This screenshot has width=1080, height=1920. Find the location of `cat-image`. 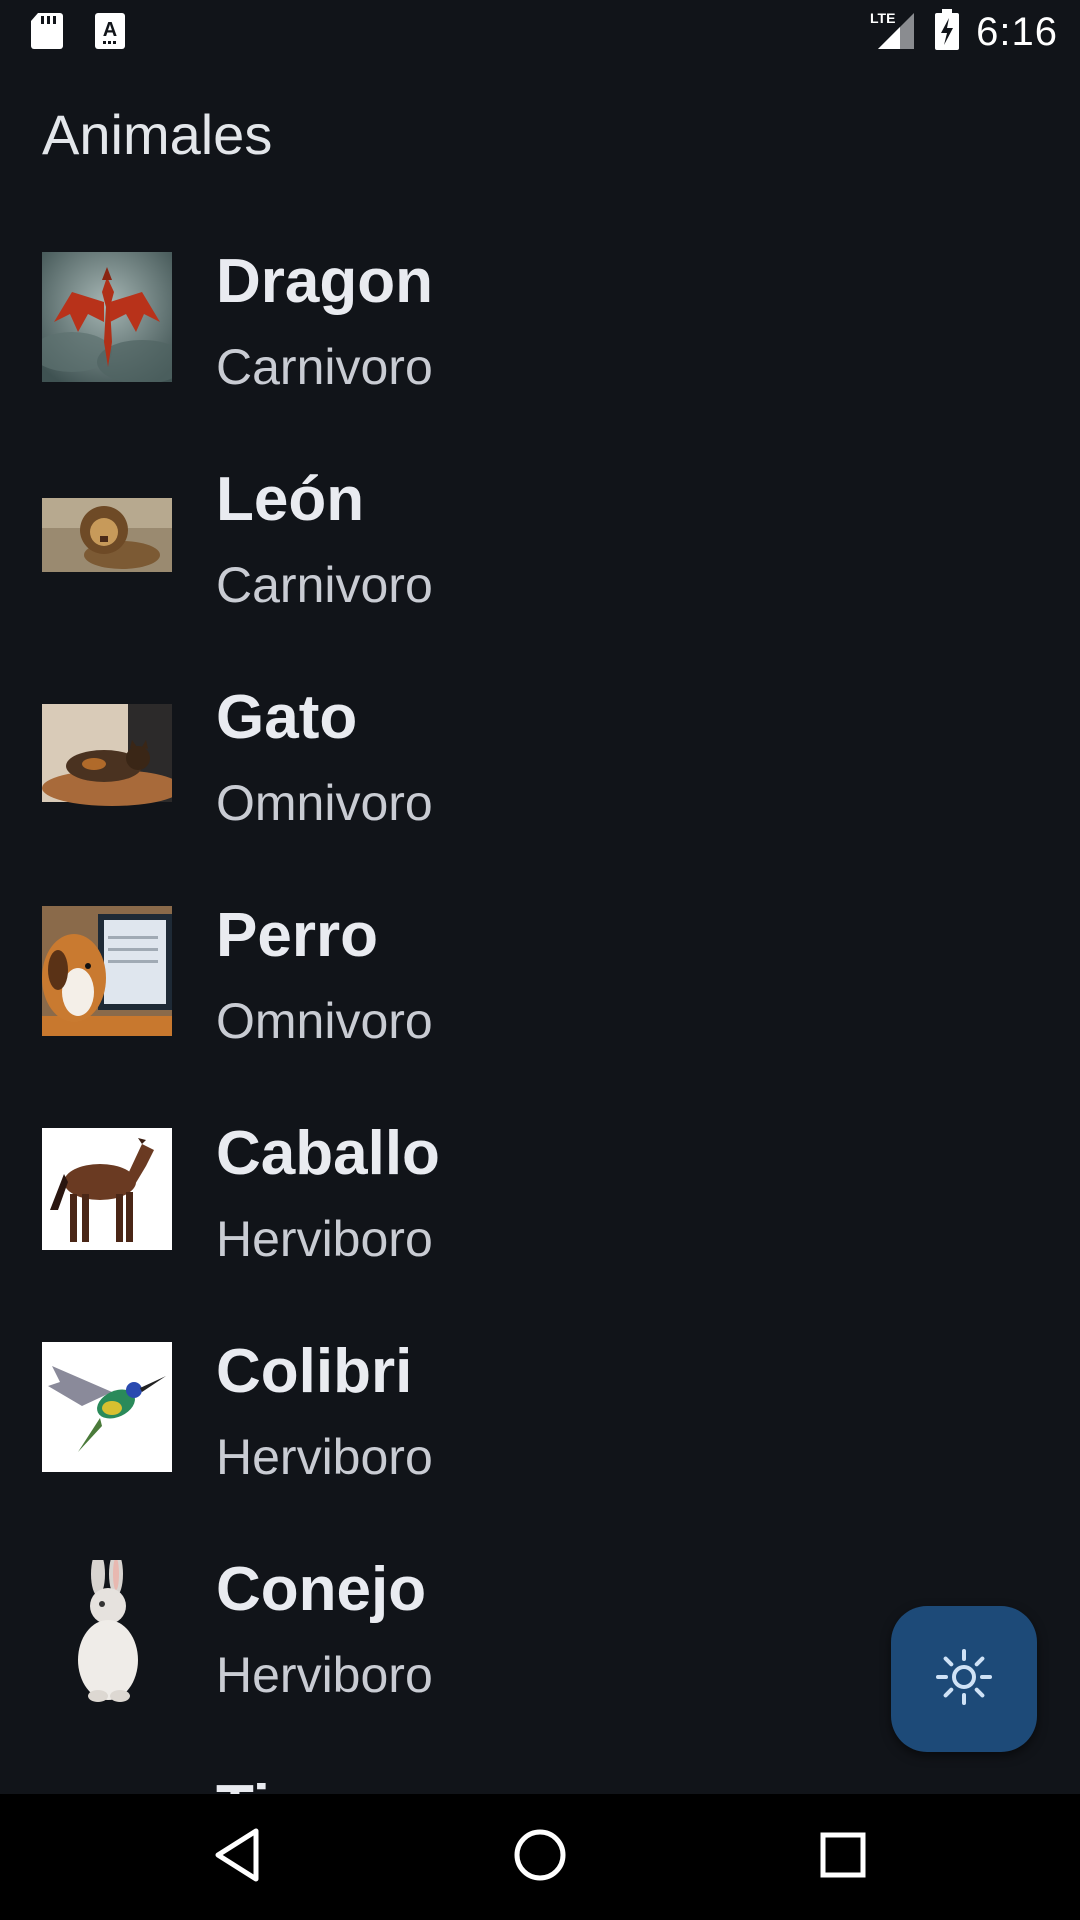

cat-image is located at coordinates (107, 753).